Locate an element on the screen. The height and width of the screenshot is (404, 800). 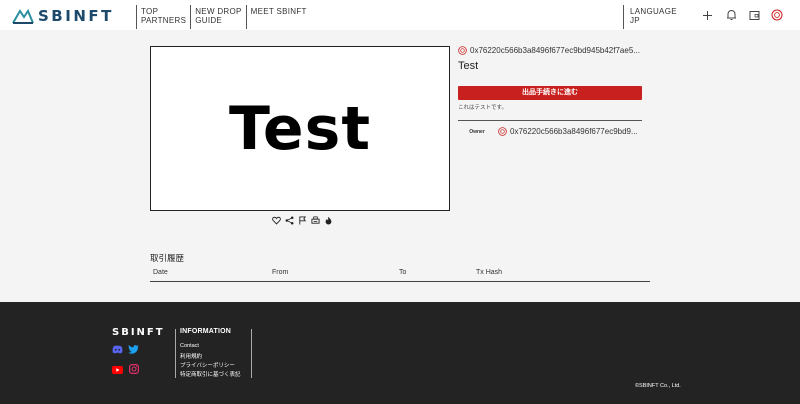
artwork-actions is located at coordinates (302, 220).